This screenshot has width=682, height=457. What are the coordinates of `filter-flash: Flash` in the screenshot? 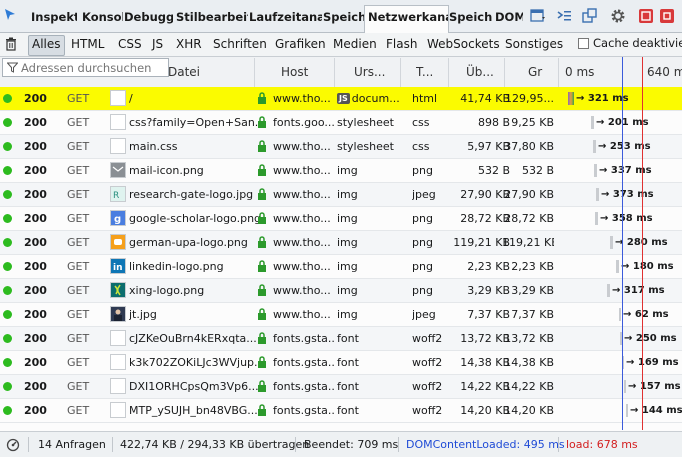 It's located at (401, 44).